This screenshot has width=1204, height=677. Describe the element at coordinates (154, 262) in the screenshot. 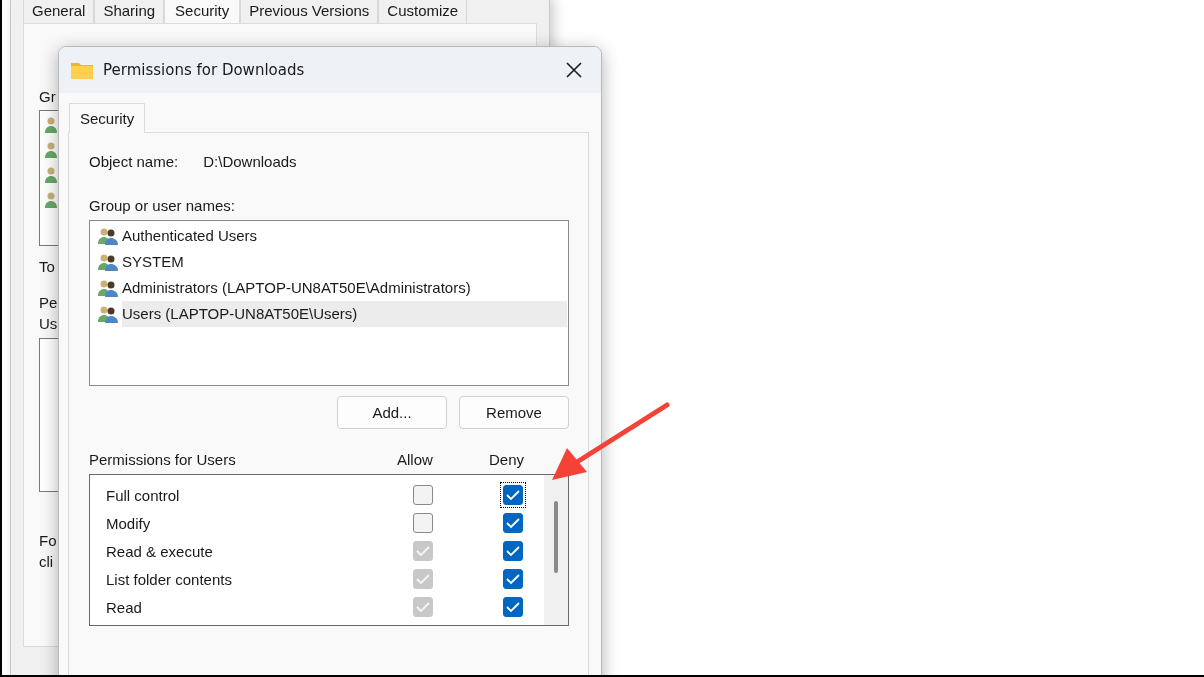

I see `user-item: SYSTEM` at that location.